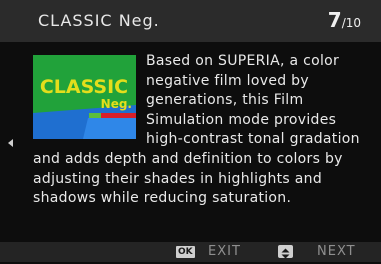 The width and height of the screenshot is (381, 264). Describe the element at coordinates (241, 119) in the screenshot. I see `description-line: Simulation mode provides` at that location.